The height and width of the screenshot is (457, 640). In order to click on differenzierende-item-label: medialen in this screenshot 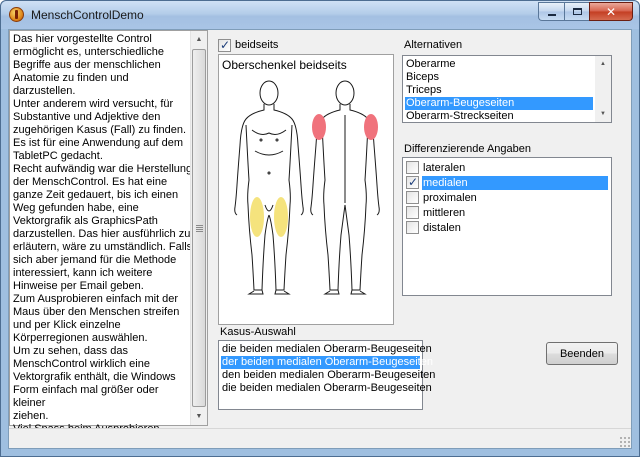, I will do `click(515, 183)`.